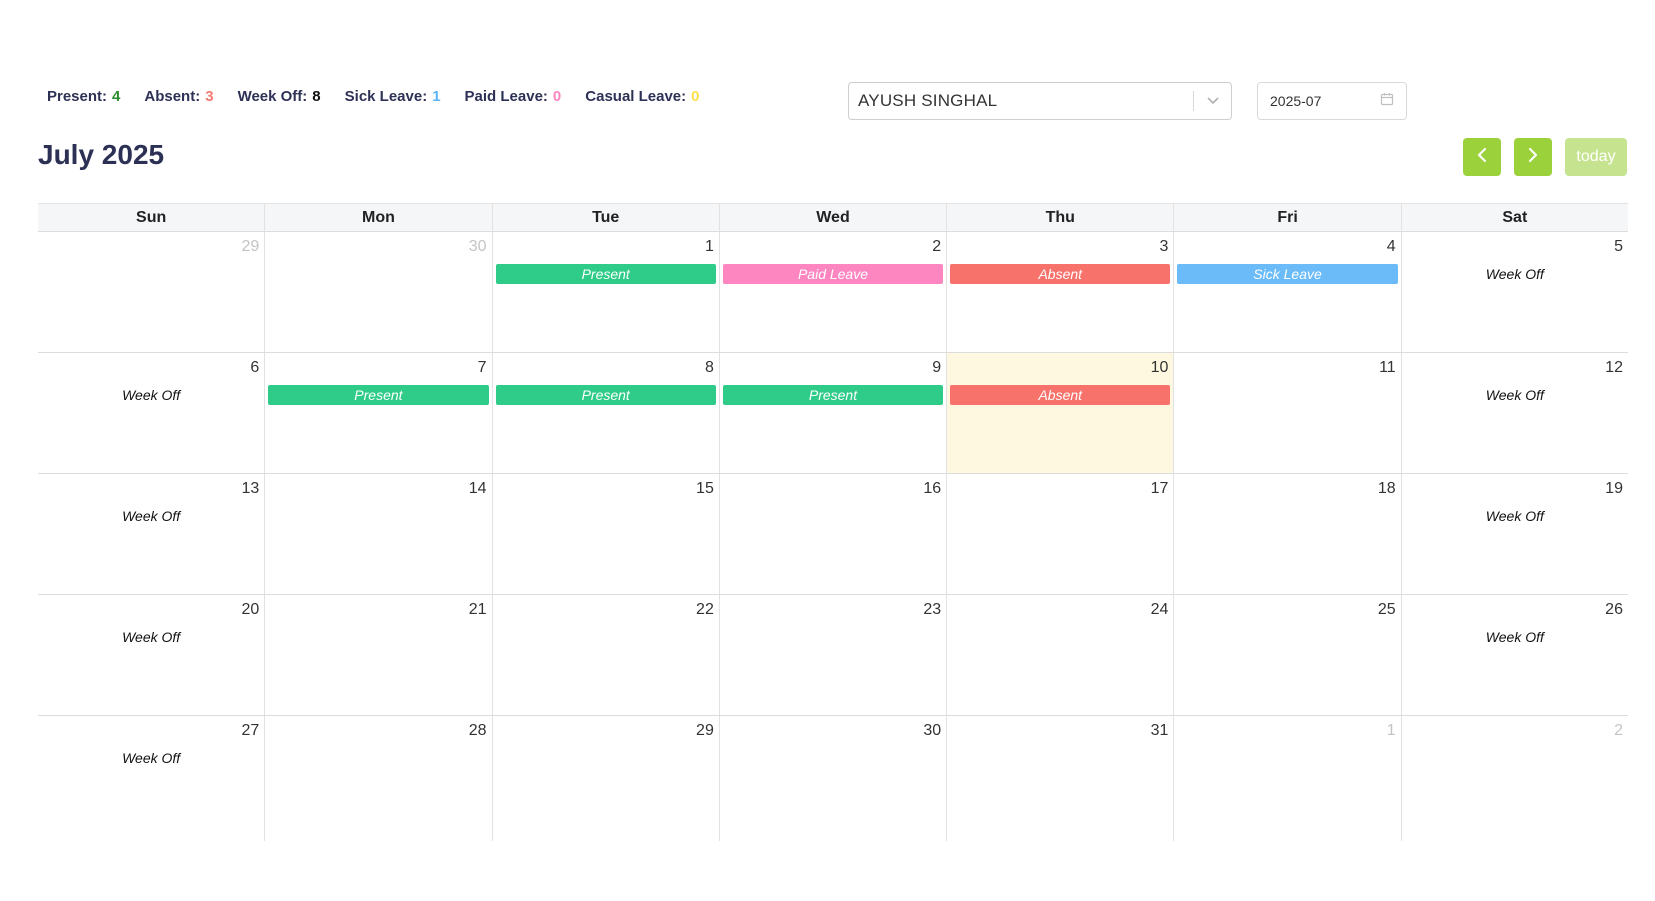 The height and width of the screenshot is (901, 1655). I want to click on day-number: 23, so click(833, 610).